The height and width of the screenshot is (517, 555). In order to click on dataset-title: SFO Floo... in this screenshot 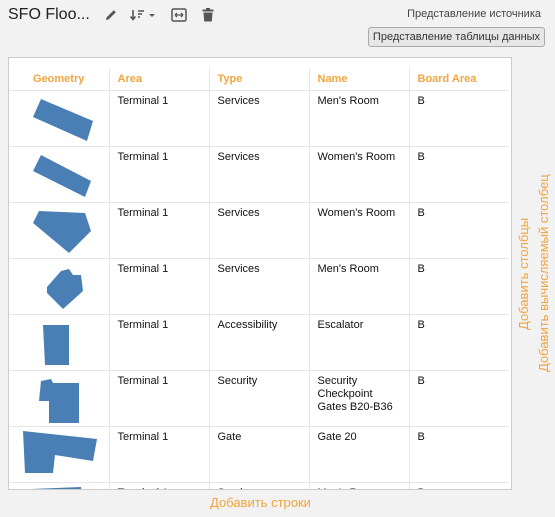, I will do `click(49, 14)`.